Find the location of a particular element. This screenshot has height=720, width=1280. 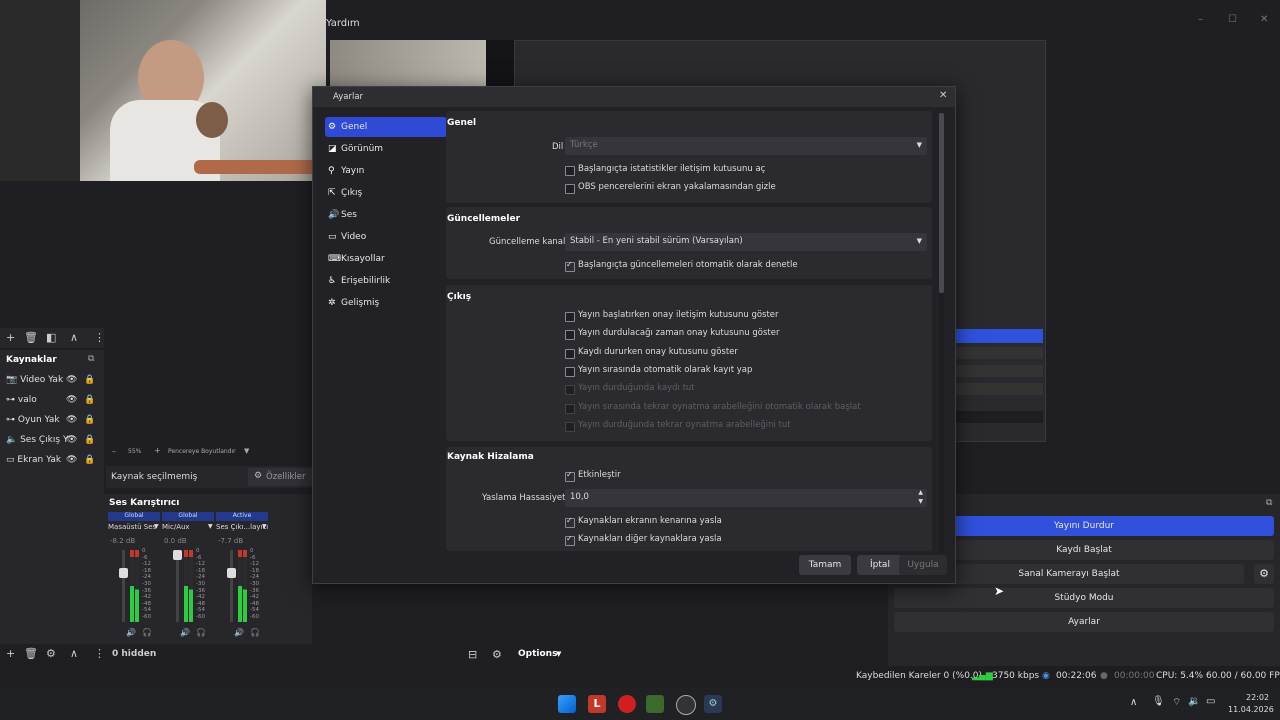

move-up-icon: ∧ is located at coordinates (74, 653).